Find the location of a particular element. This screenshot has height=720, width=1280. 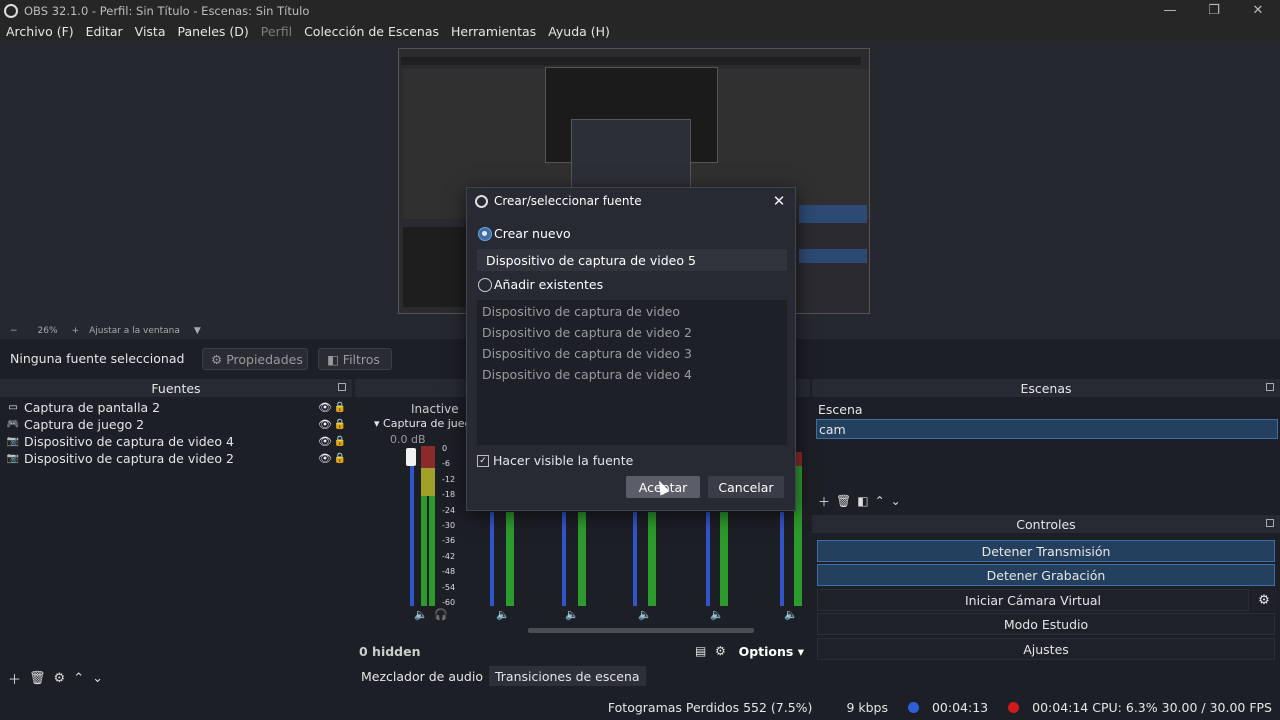

existing-source-item: Dispositivo de captura de video is located at coordinates (581, 311).